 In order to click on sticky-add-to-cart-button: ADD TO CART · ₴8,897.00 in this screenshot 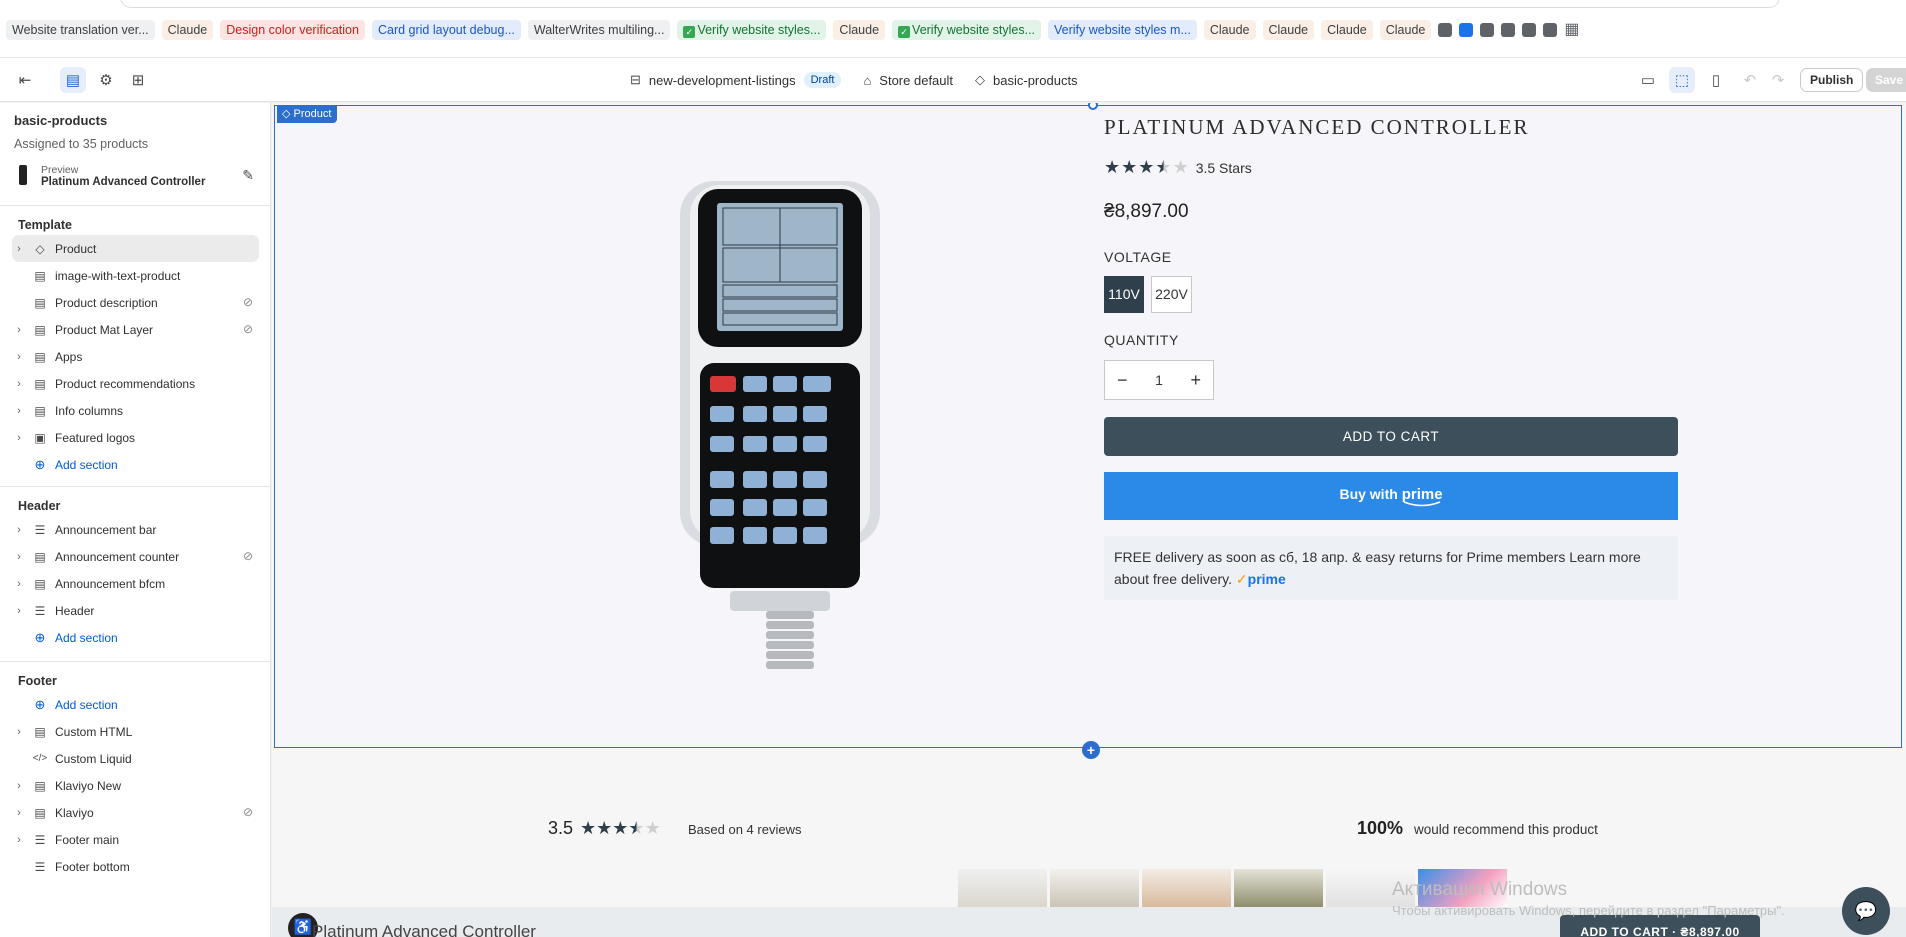, I will do `click(1660, 926)`.